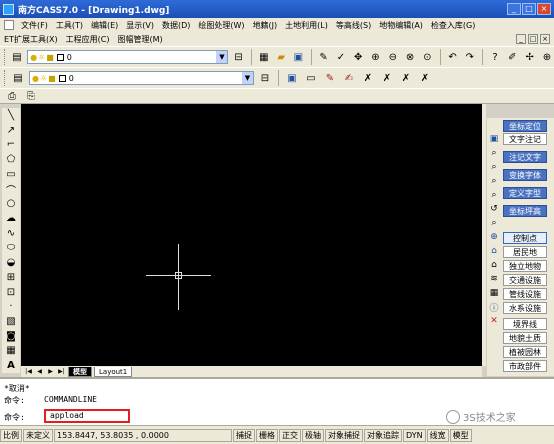 The height and width of the screenshot is (444, 554). Describe the element at coordinates (88, 39) in the screenshot. I see `menu-engineering: 工程应用(C)` at that location.